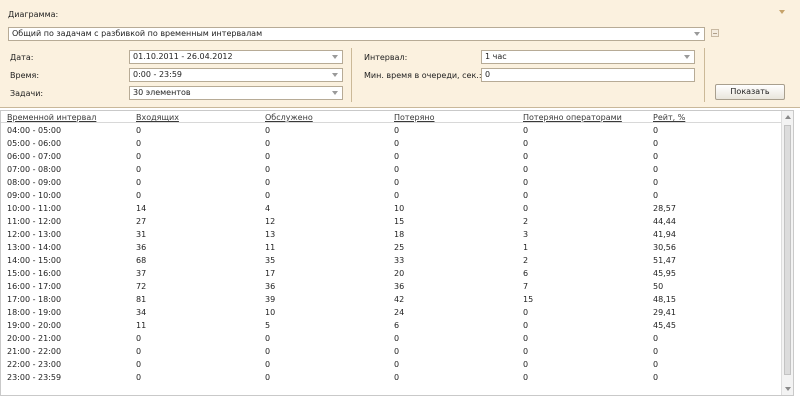  What do you see at coordinates (391, 196) in the screenshot?
I see `table-row: 09:00 - 10:00 0 0 0 0 0` at bounding box center [391, 196].